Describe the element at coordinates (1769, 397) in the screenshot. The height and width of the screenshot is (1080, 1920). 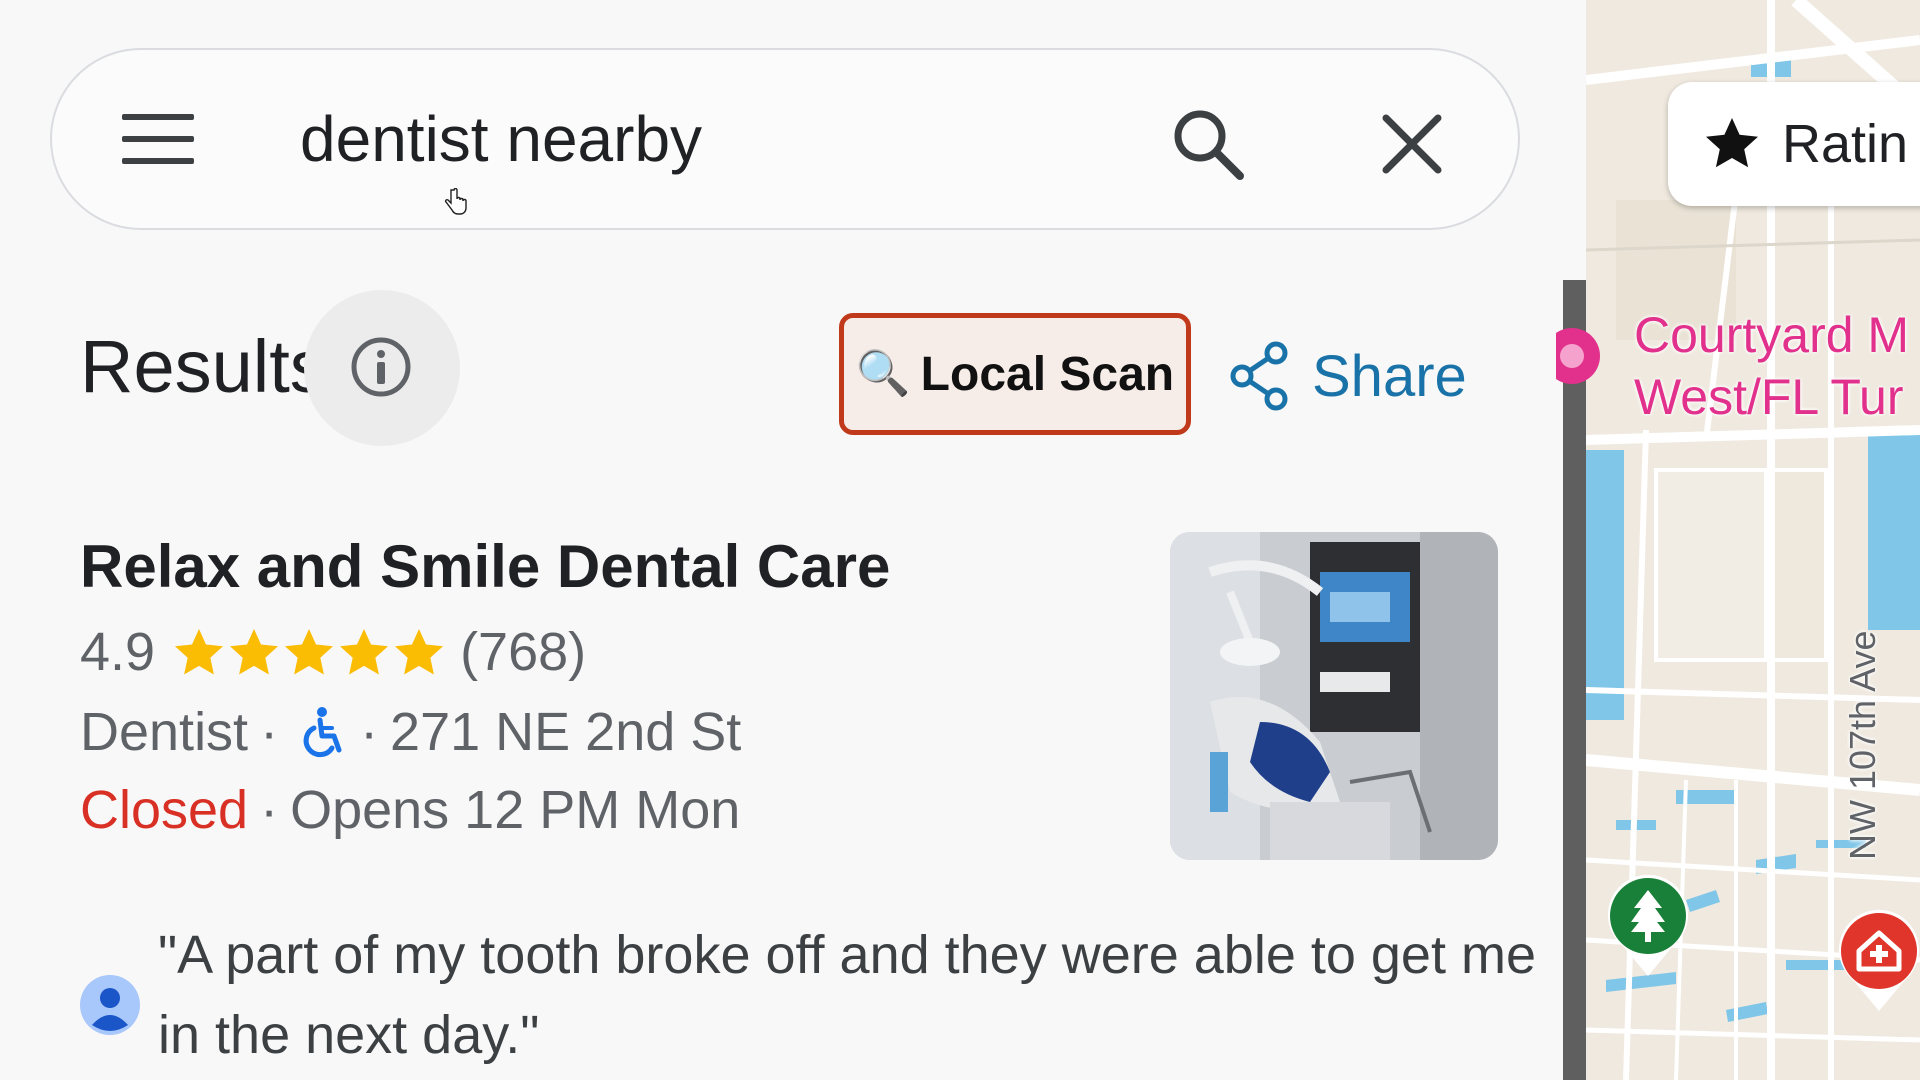
I see `poi-label-line: West/FL Tur` at that location.